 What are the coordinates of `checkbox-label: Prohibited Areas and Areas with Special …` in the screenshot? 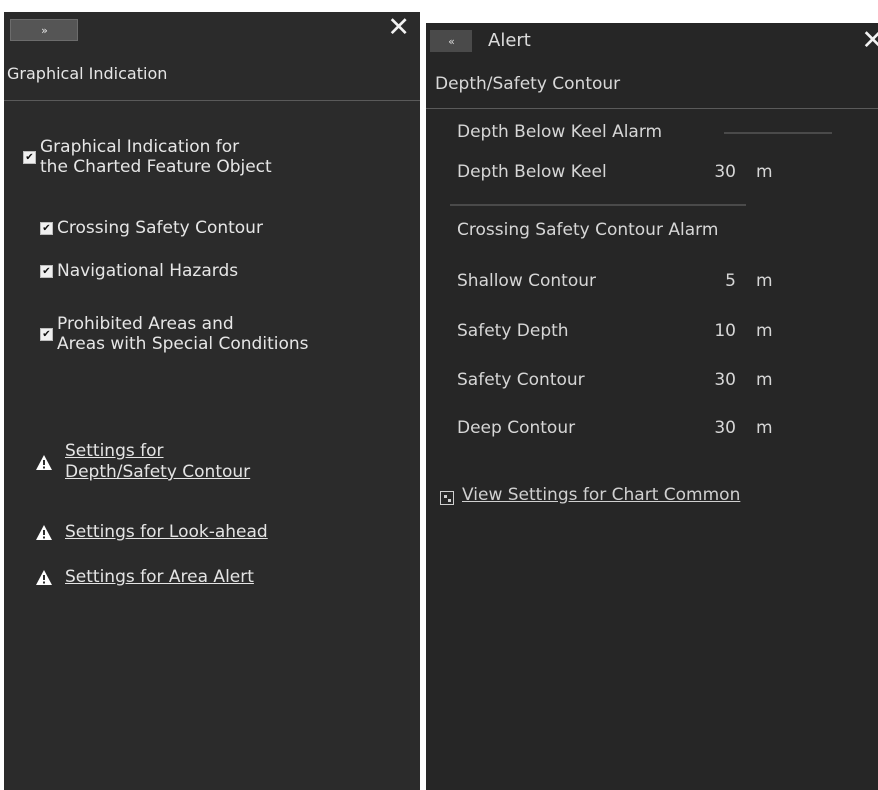 It's located at (183, 334).